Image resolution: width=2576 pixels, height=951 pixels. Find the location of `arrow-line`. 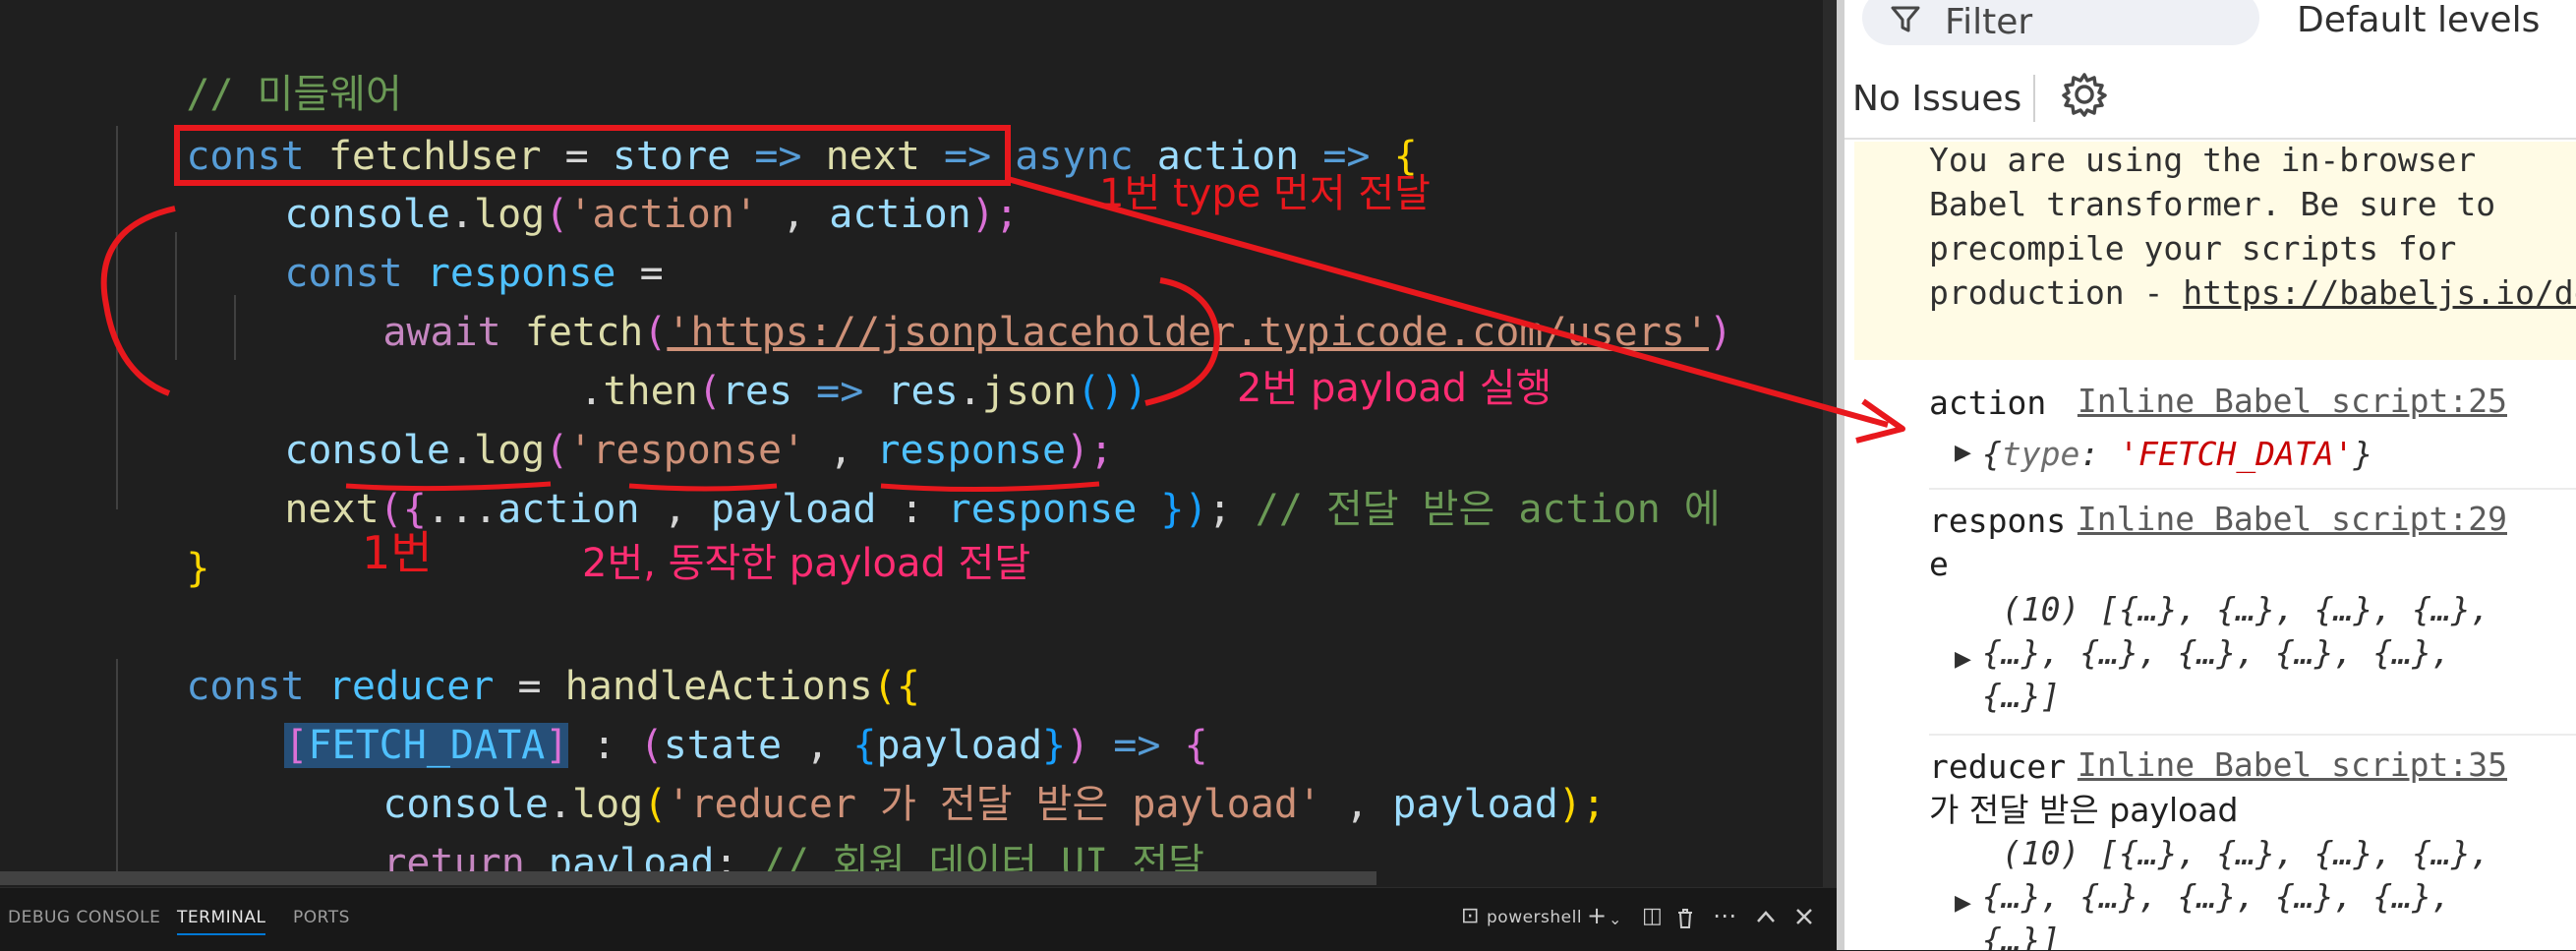

arrow-line is located at coordinates (1448, 302).